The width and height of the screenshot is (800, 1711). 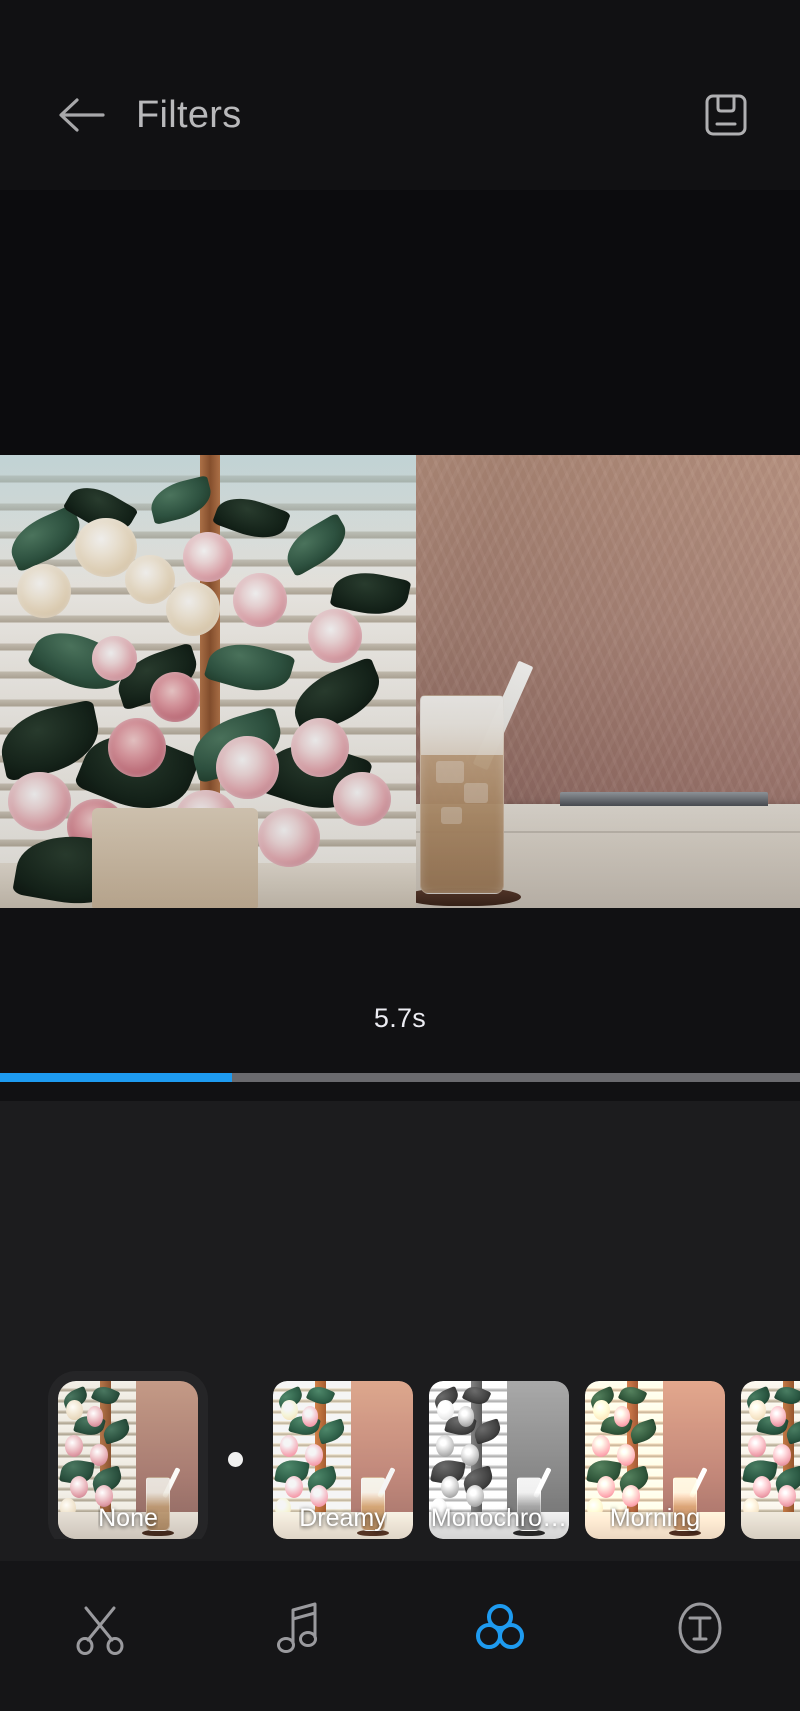 What do you see at coordinates (462, 726) in the screenshot?
I see `latte-foam` at bounding box center [462, 726].